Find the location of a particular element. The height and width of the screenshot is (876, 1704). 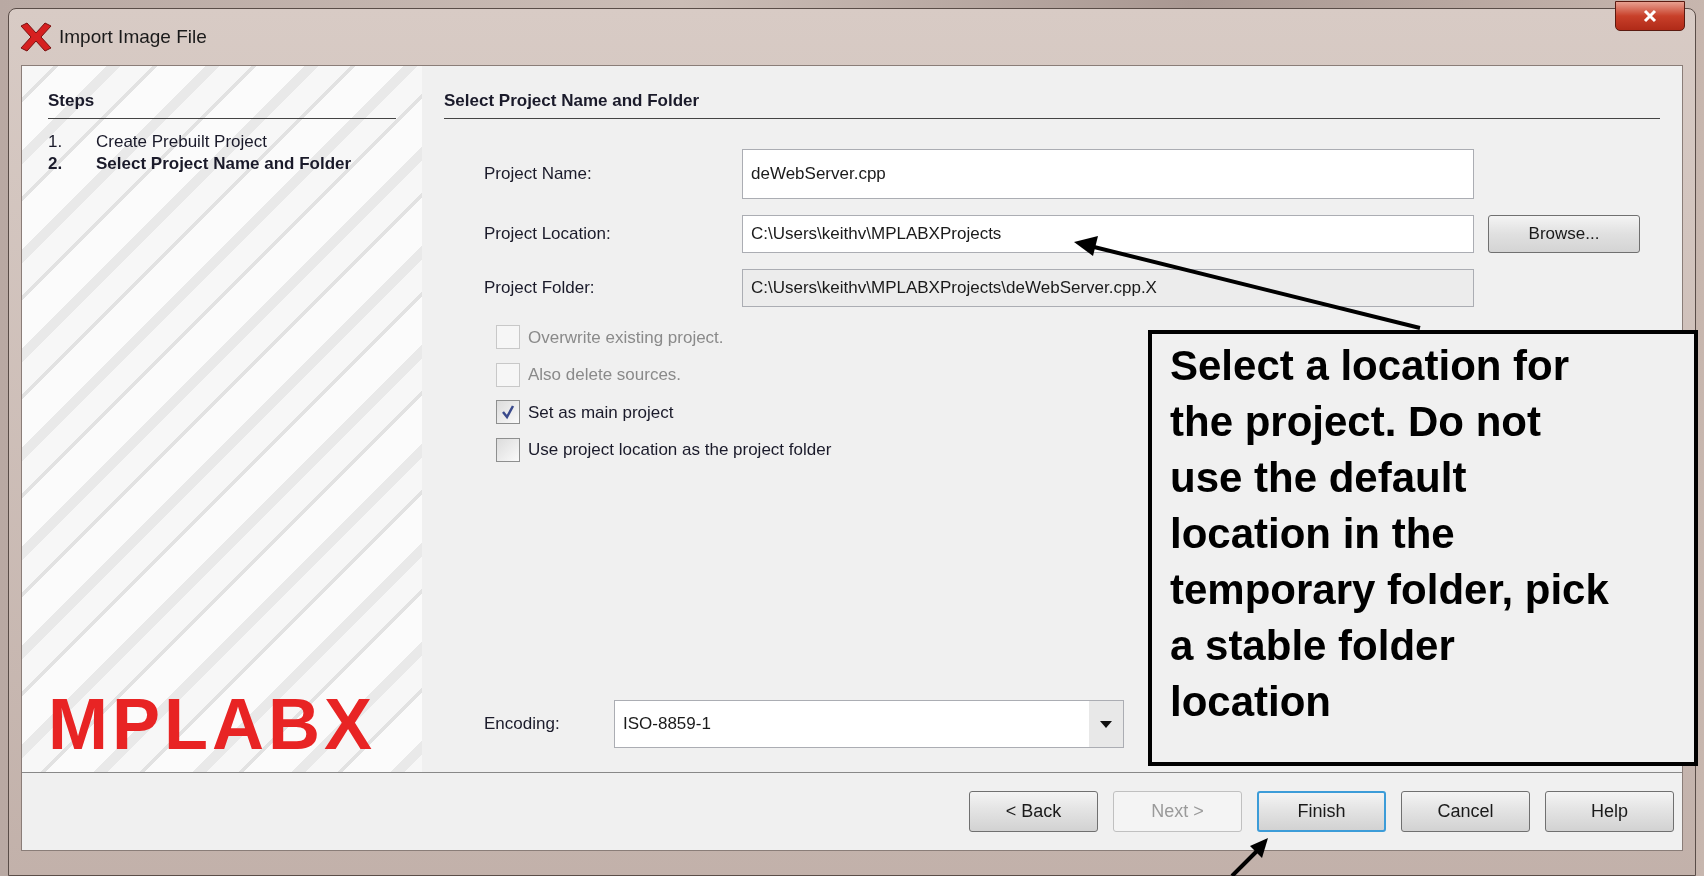

step-number: 2. is located at coordinates (56, 163).